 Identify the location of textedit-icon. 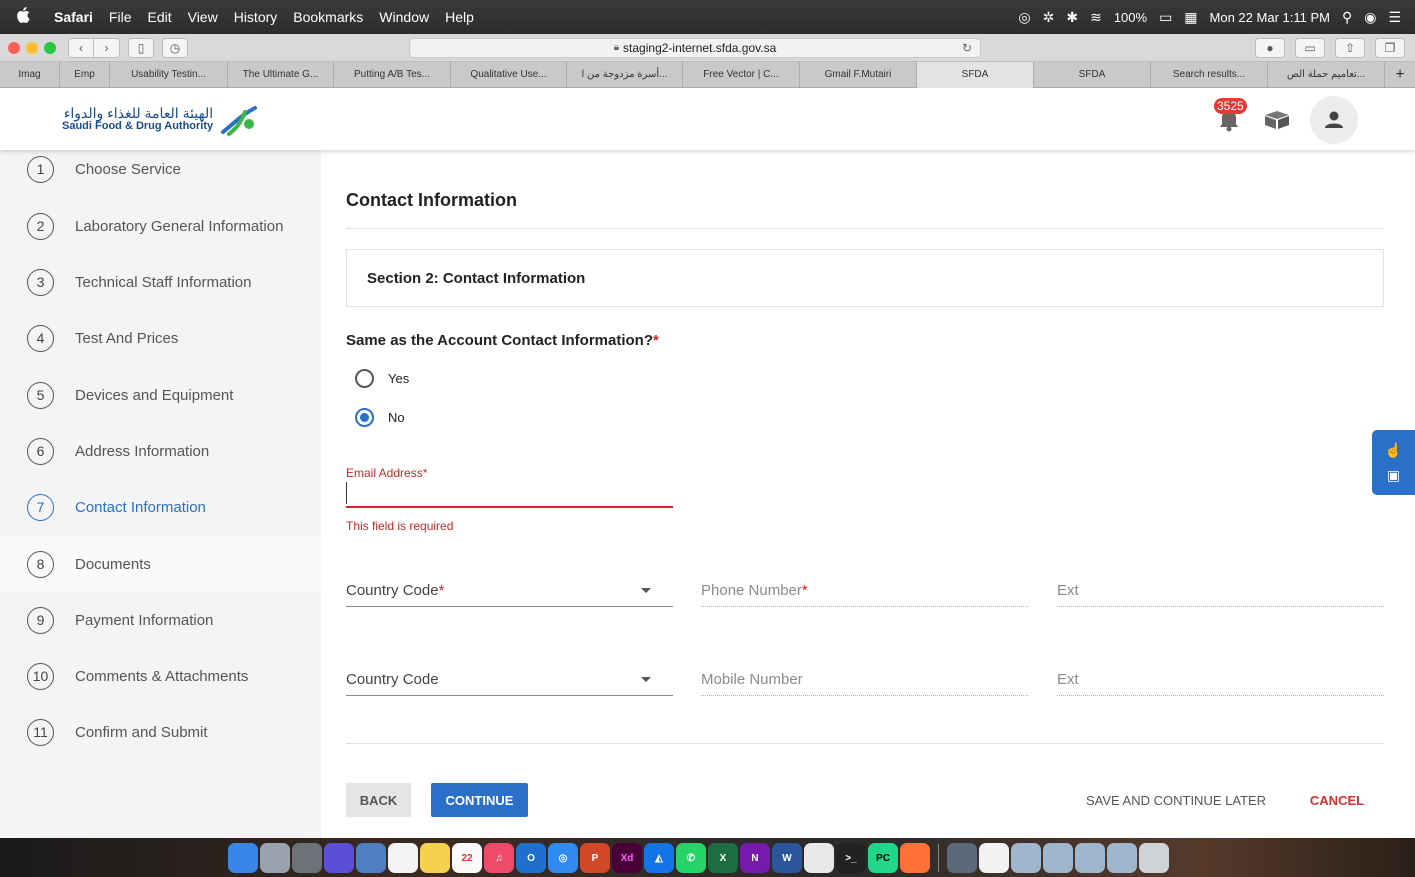
(819, 858).